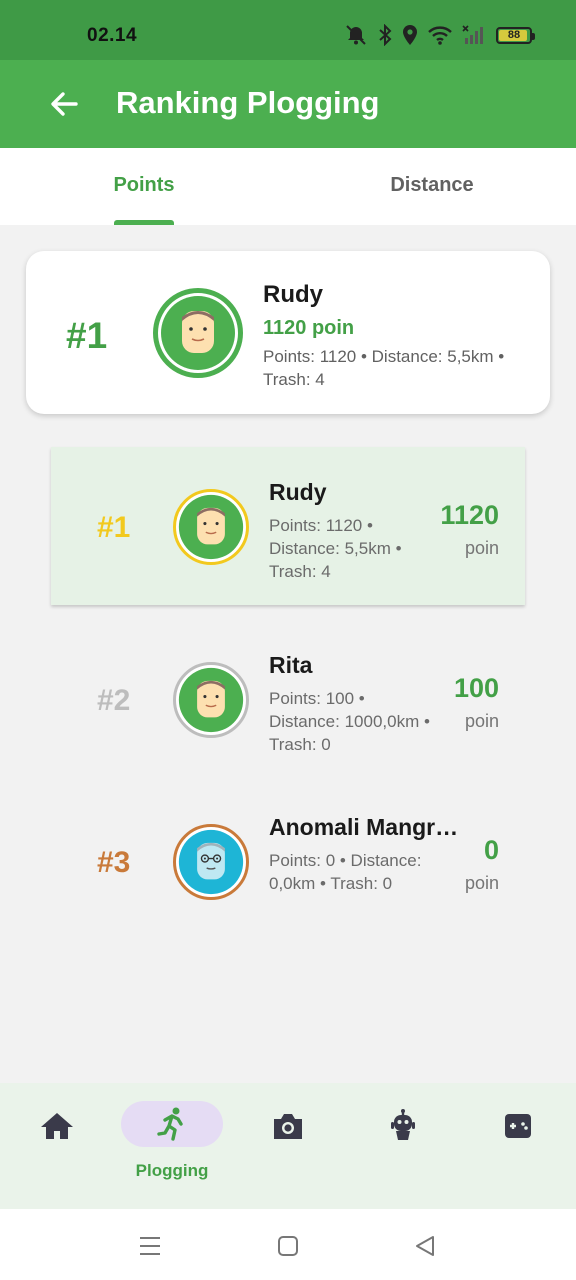 This screenshot has height=1280, width=576. What do you see at coordinates (293, 294) in the screenshot?
I see `top-ranker-name: Rudy` at bounding box center [293, 294].